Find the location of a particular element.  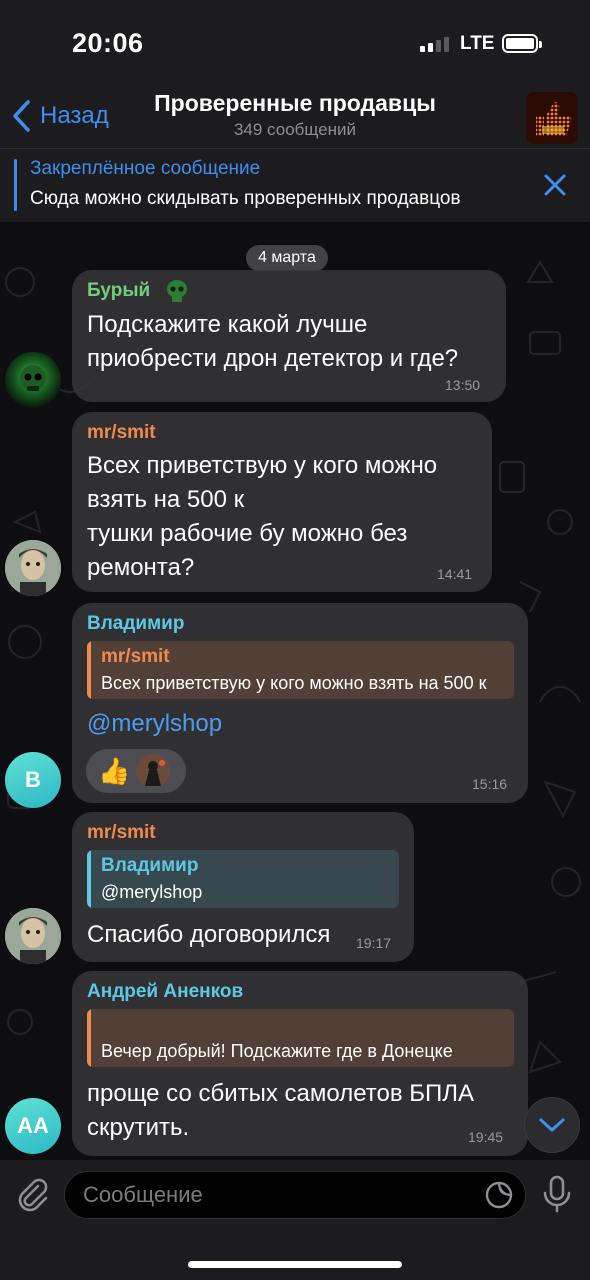

scroll-down-button is located at coordinates (552, 1125).